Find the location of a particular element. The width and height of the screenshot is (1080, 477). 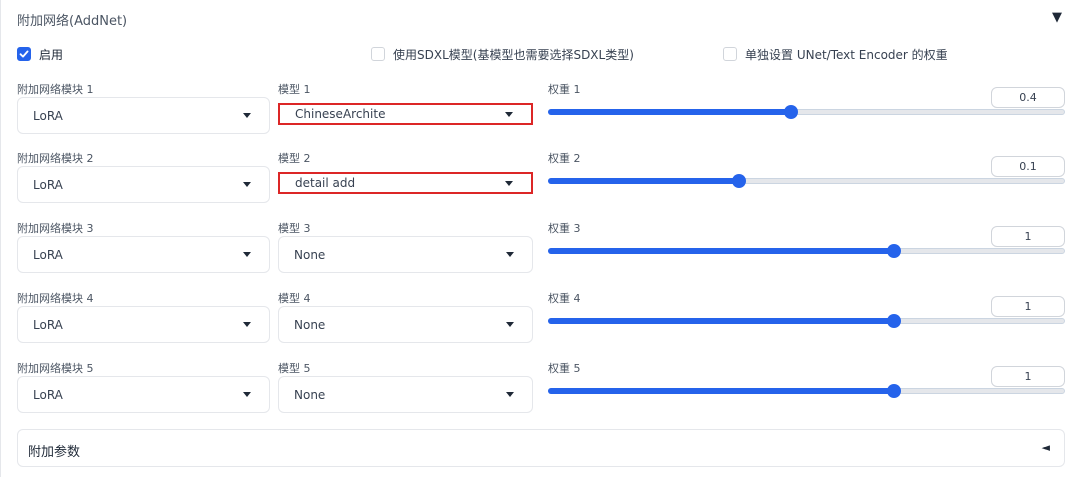

sdxl-option: 使用SDXL模型(基模型也需要选择SDXL类型) is located at coordinates (502, 54).